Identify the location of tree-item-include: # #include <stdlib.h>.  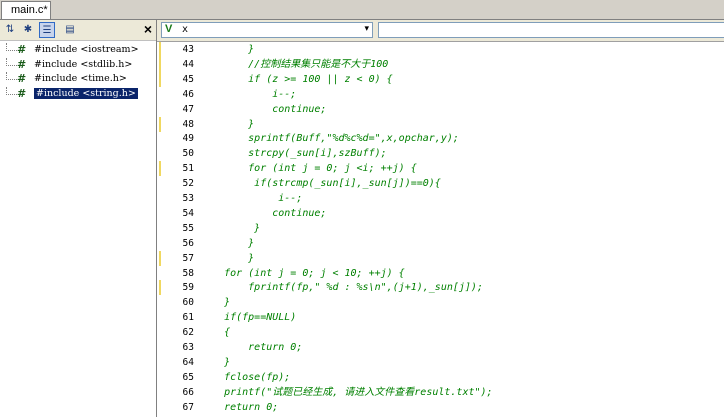
(78, 65).